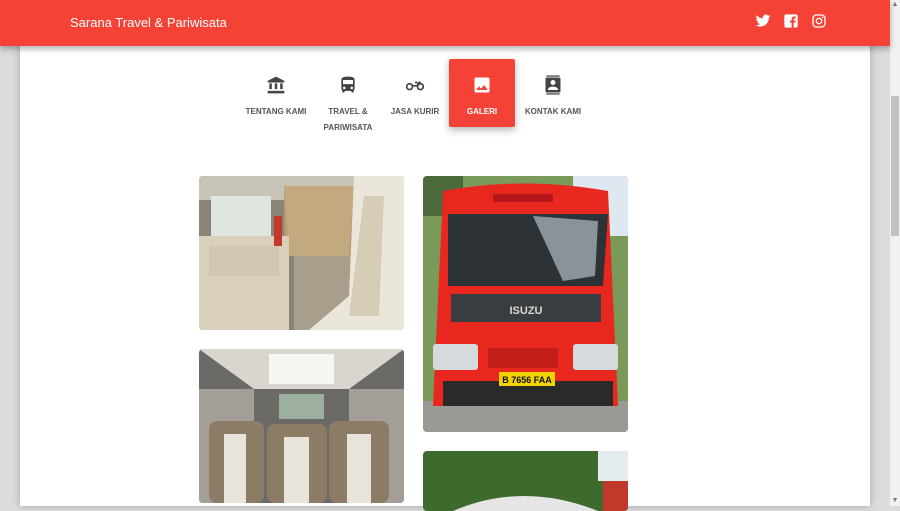  I want to click on page-scrollbar: ▲ ▼, so click(895, 253).